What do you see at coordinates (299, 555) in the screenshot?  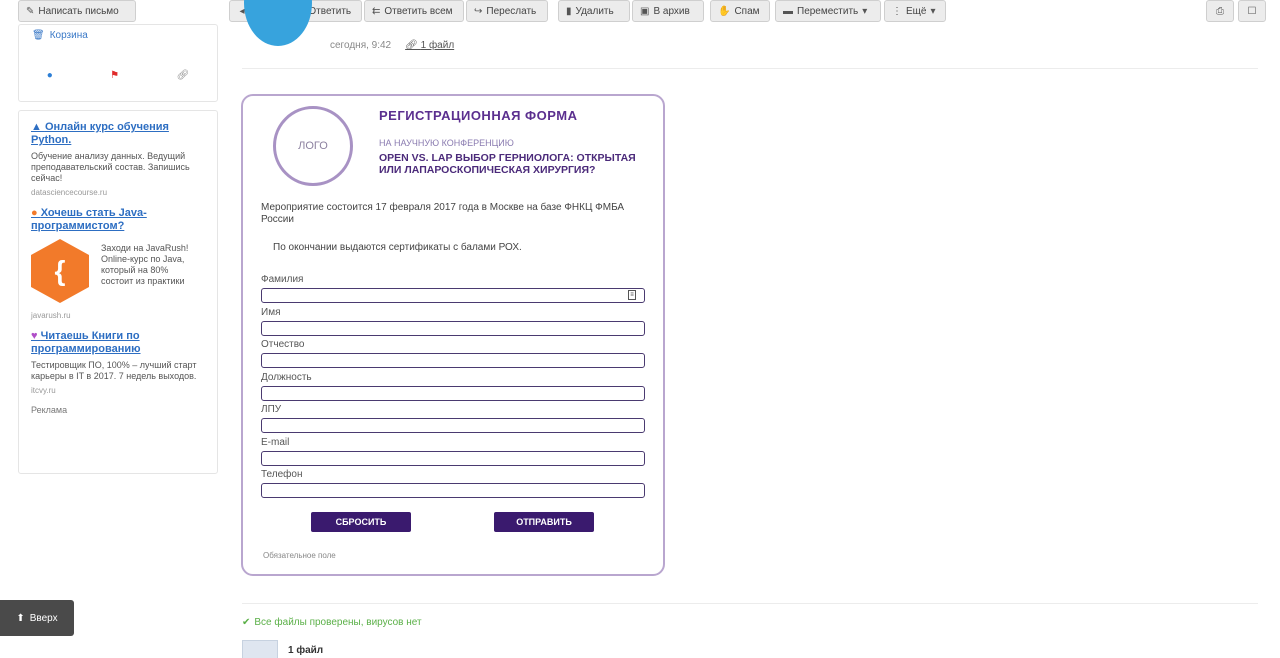 I see `required-note: Обязательное поле` at bounding box center [299, 555].